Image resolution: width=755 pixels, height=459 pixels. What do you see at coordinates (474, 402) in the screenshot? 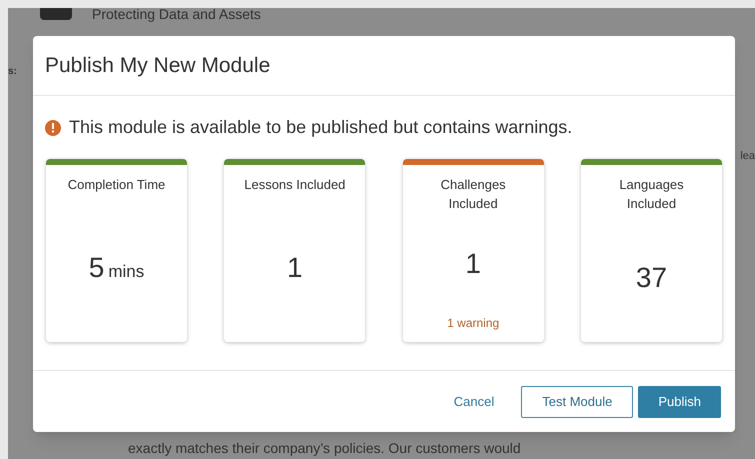
I see `cancel-link: Cancel` at bounding box center [474, 402].